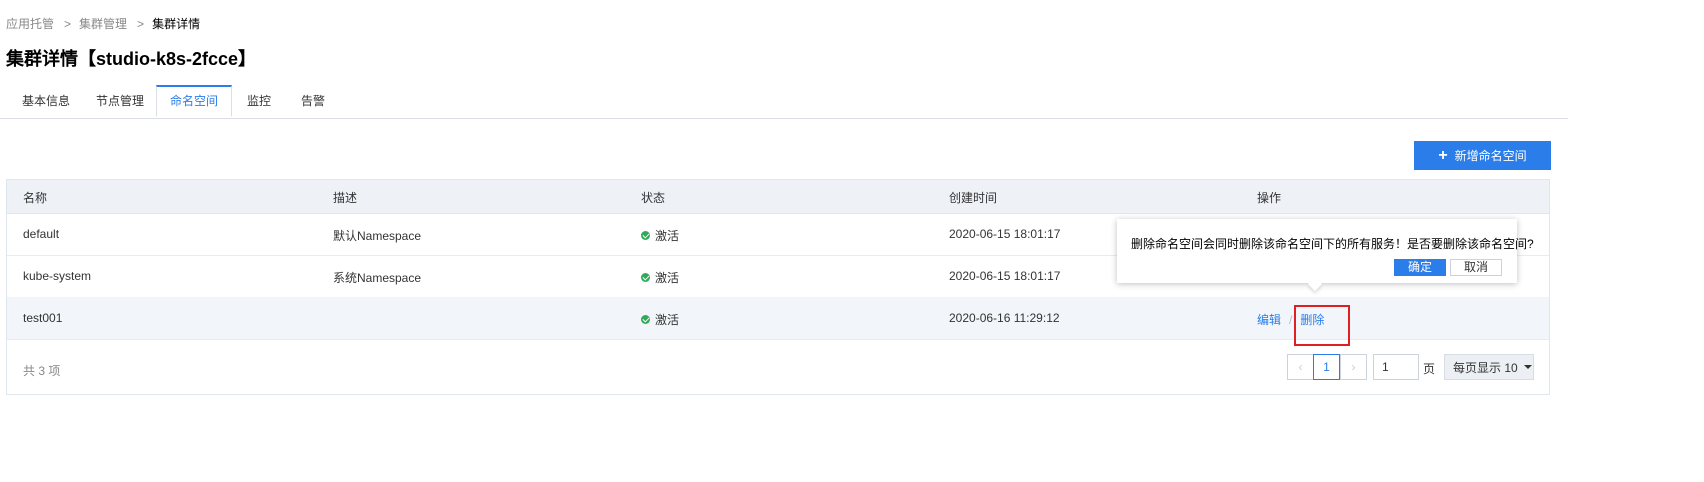  What do you see at coordinates (1429, 369) in the screenshot?
I see `page-unit-label: 页` at bounding box center [1429, 369].